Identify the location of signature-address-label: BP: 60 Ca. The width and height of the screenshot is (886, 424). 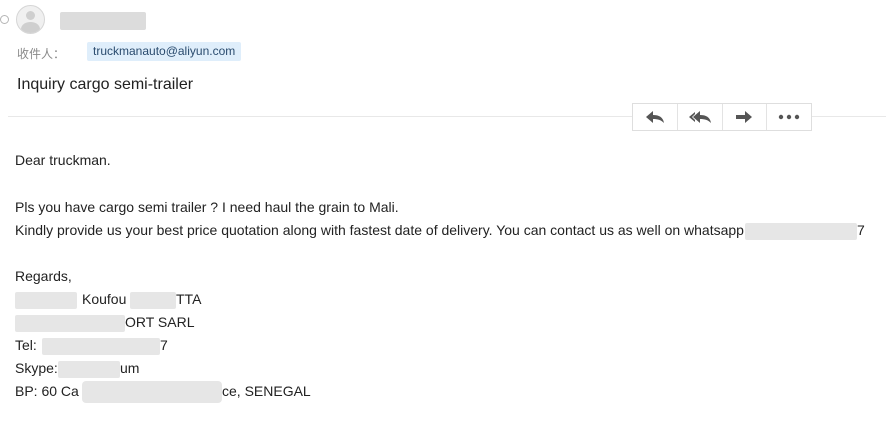
(47, 391).